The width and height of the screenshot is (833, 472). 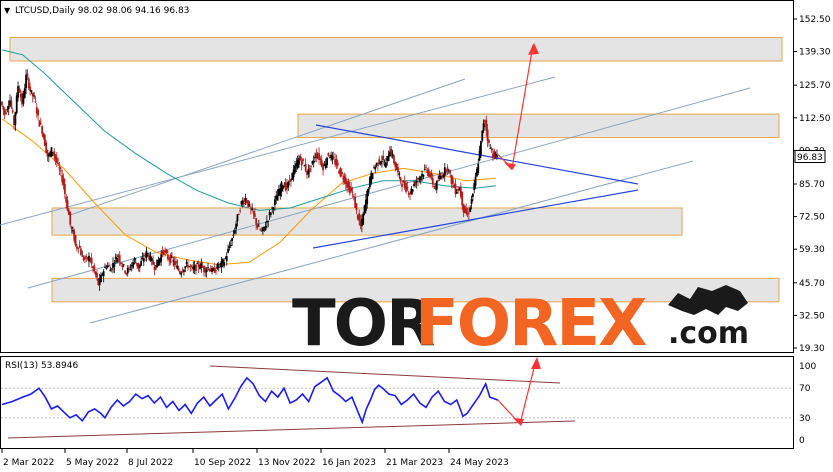 What do you see at coordinates (363, 324) in the screenshot?
I see `watermark-tor: TOR` at bounding box center [363, 324].